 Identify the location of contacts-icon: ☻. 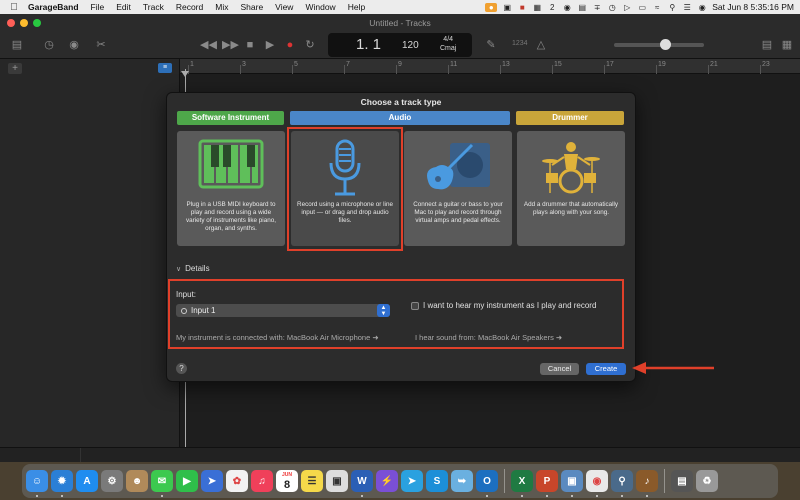
(137, 481).